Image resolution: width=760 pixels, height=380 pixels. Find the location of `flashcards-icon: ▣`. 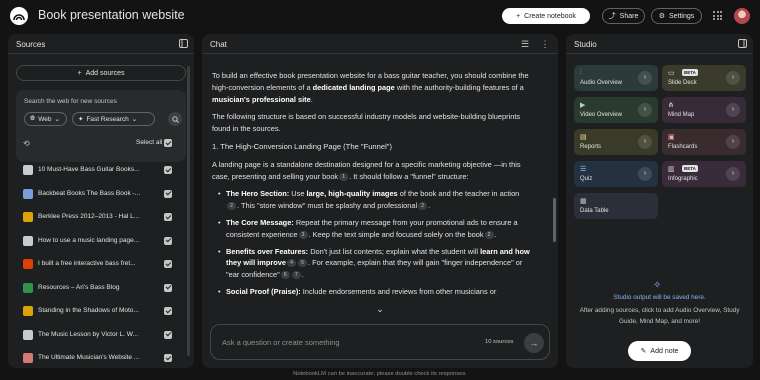

flashcards-icon: ▣ is located at coordinates (671, 137).